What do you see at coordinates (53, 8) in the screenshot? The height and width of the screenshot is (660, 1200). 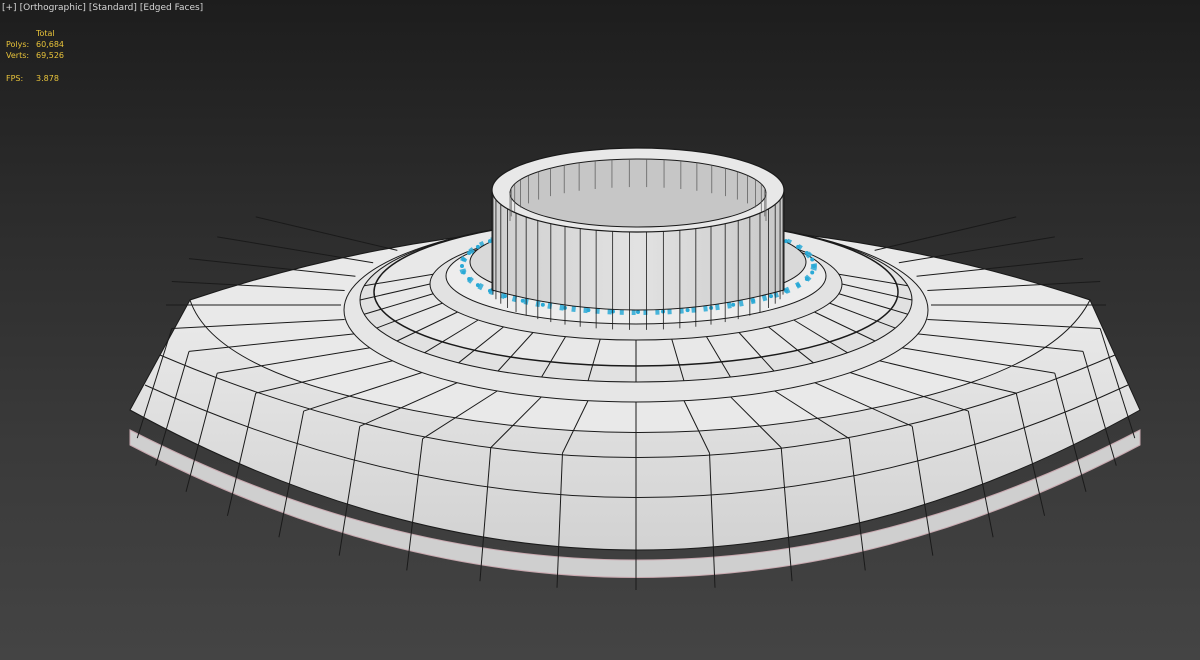 I see `viewport-menu-point-of-view: [Orthographic]` at bounding box center [53, 8].